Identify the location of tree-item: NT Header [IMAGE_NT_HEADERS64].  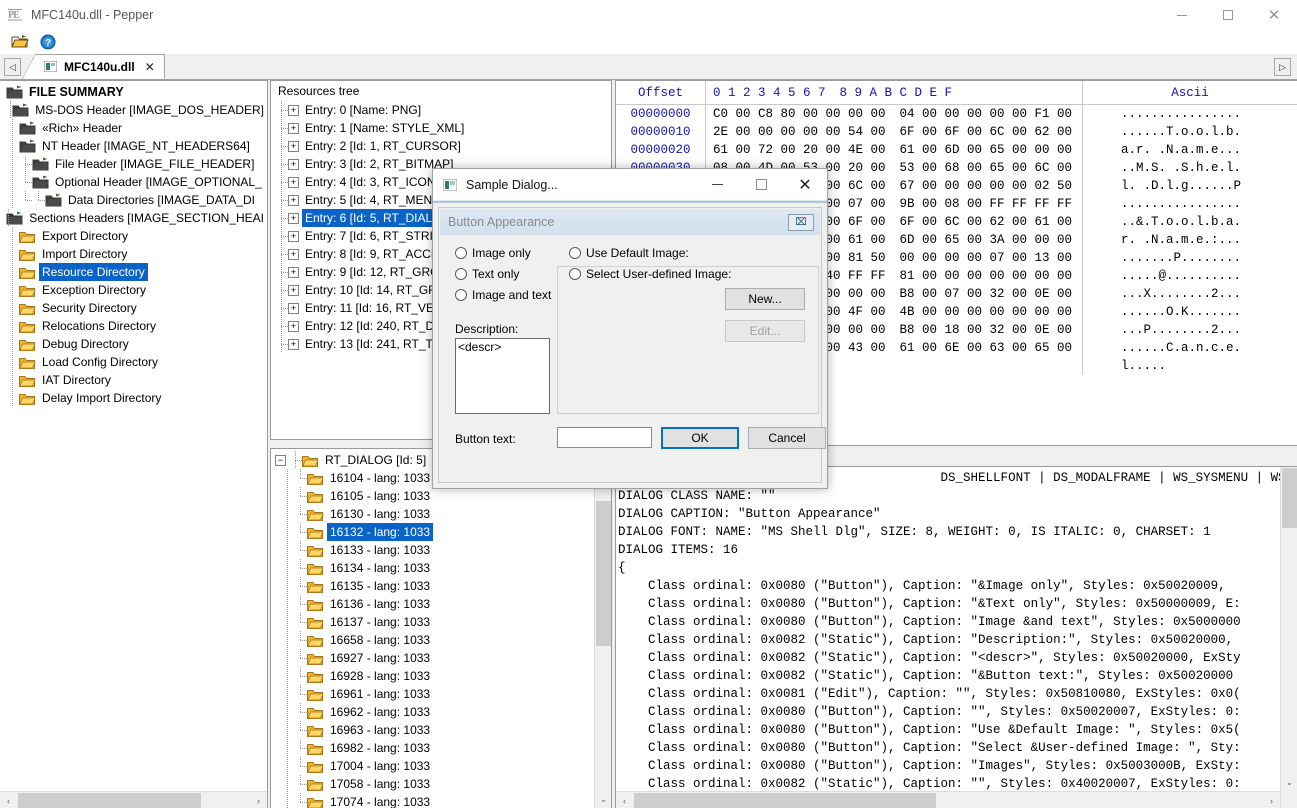
(133, 146).